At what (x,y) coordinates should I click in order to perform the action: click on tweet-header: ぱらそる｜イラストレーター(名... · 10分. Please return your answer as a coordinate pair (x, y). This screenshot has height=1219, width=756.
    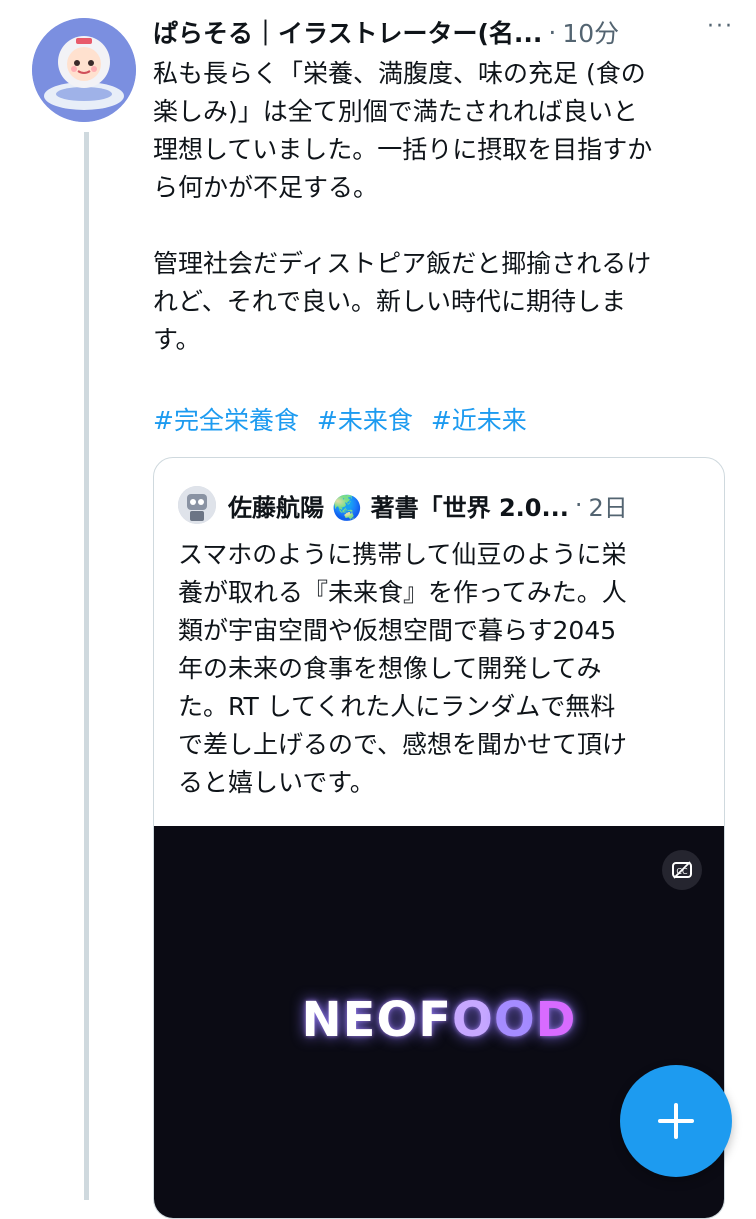
    Looking at the image, I should click on (449, 32).